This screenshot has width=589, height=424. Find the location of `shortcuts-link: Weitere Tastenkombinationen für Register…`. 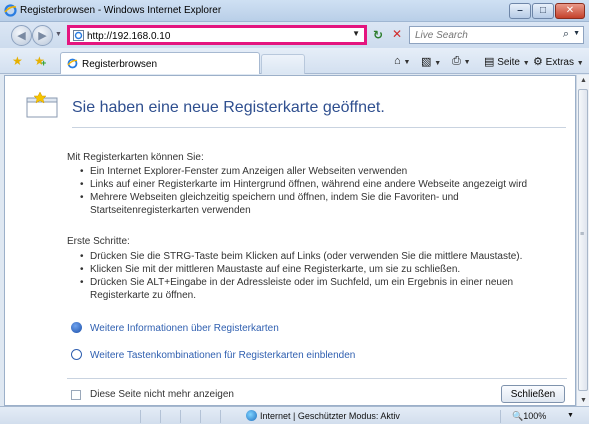

shortcuts-link: Weitere Tastenkombinationen für Register… is located at coordinates (213, 356).